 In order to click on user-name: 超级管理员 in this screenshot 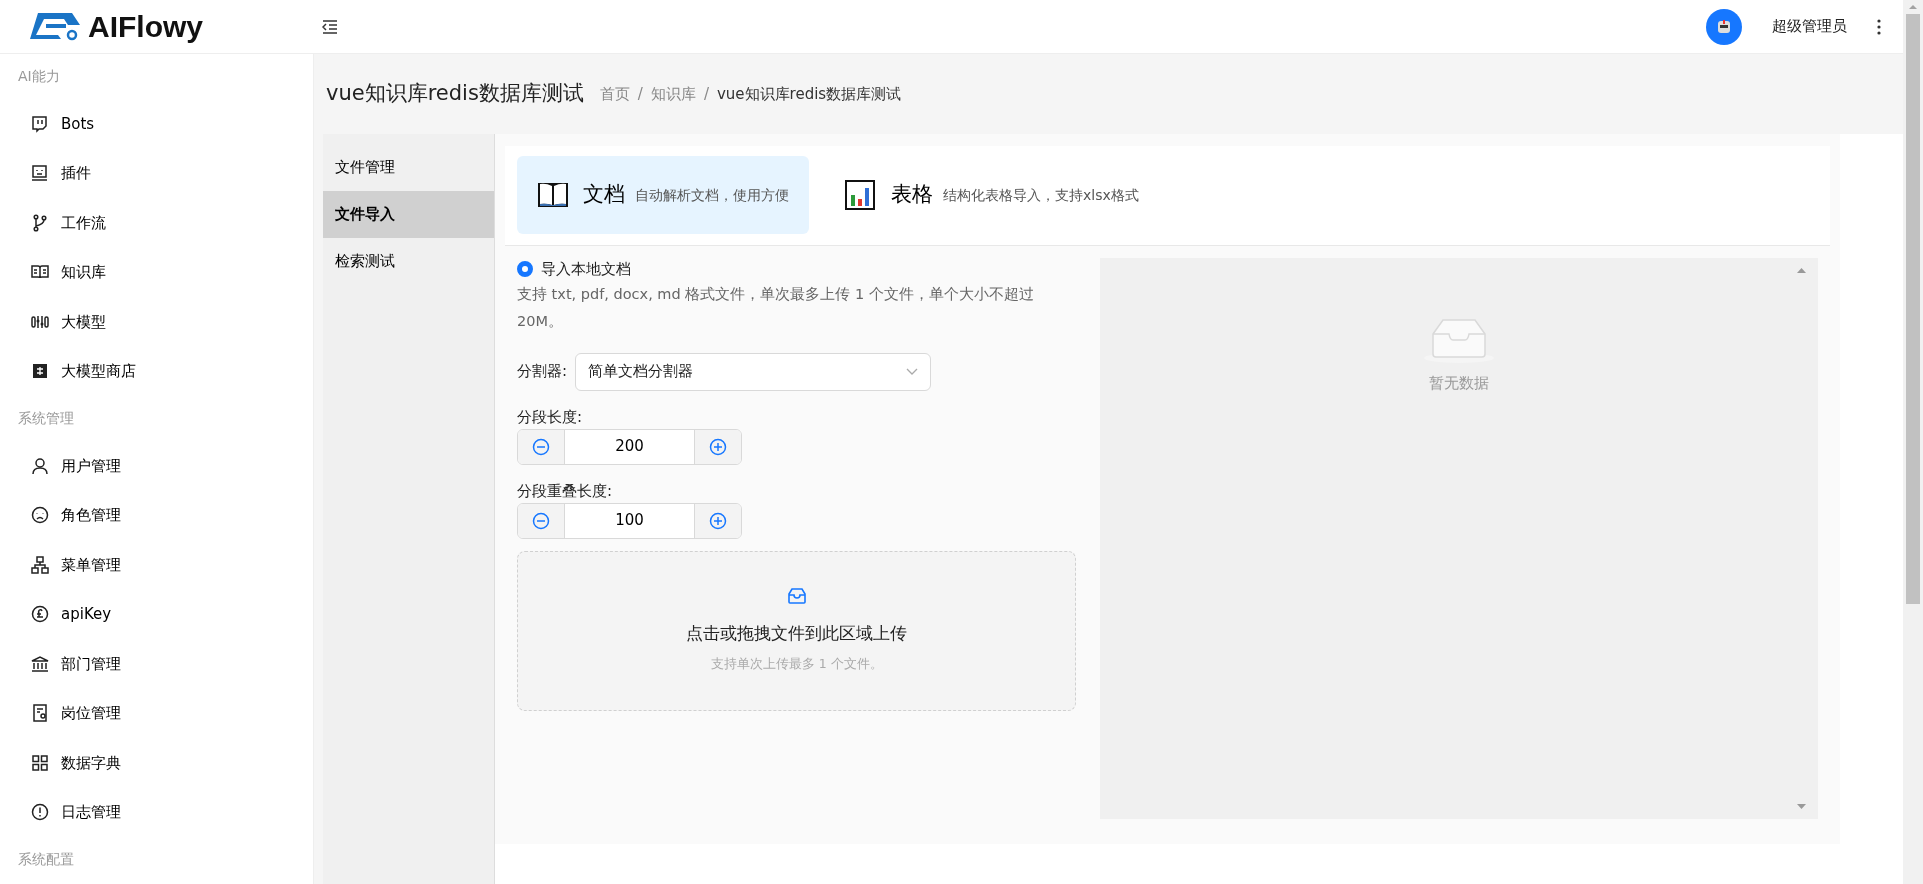, I will do `click(1809, 26)`.